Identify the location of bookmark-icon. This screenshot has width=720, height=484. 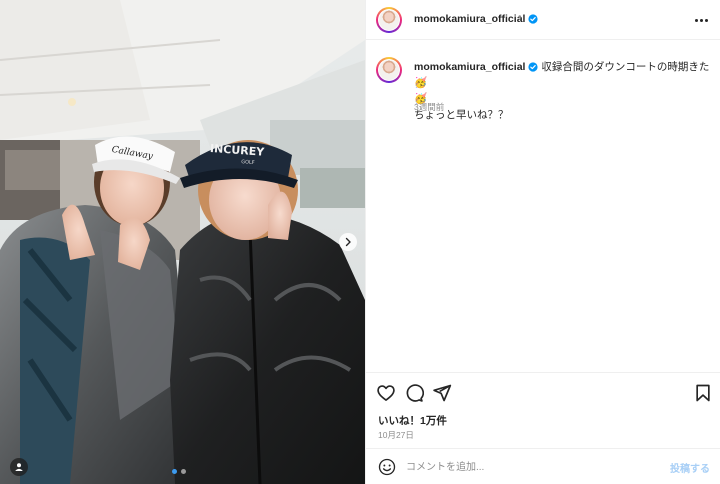
(703, 393).